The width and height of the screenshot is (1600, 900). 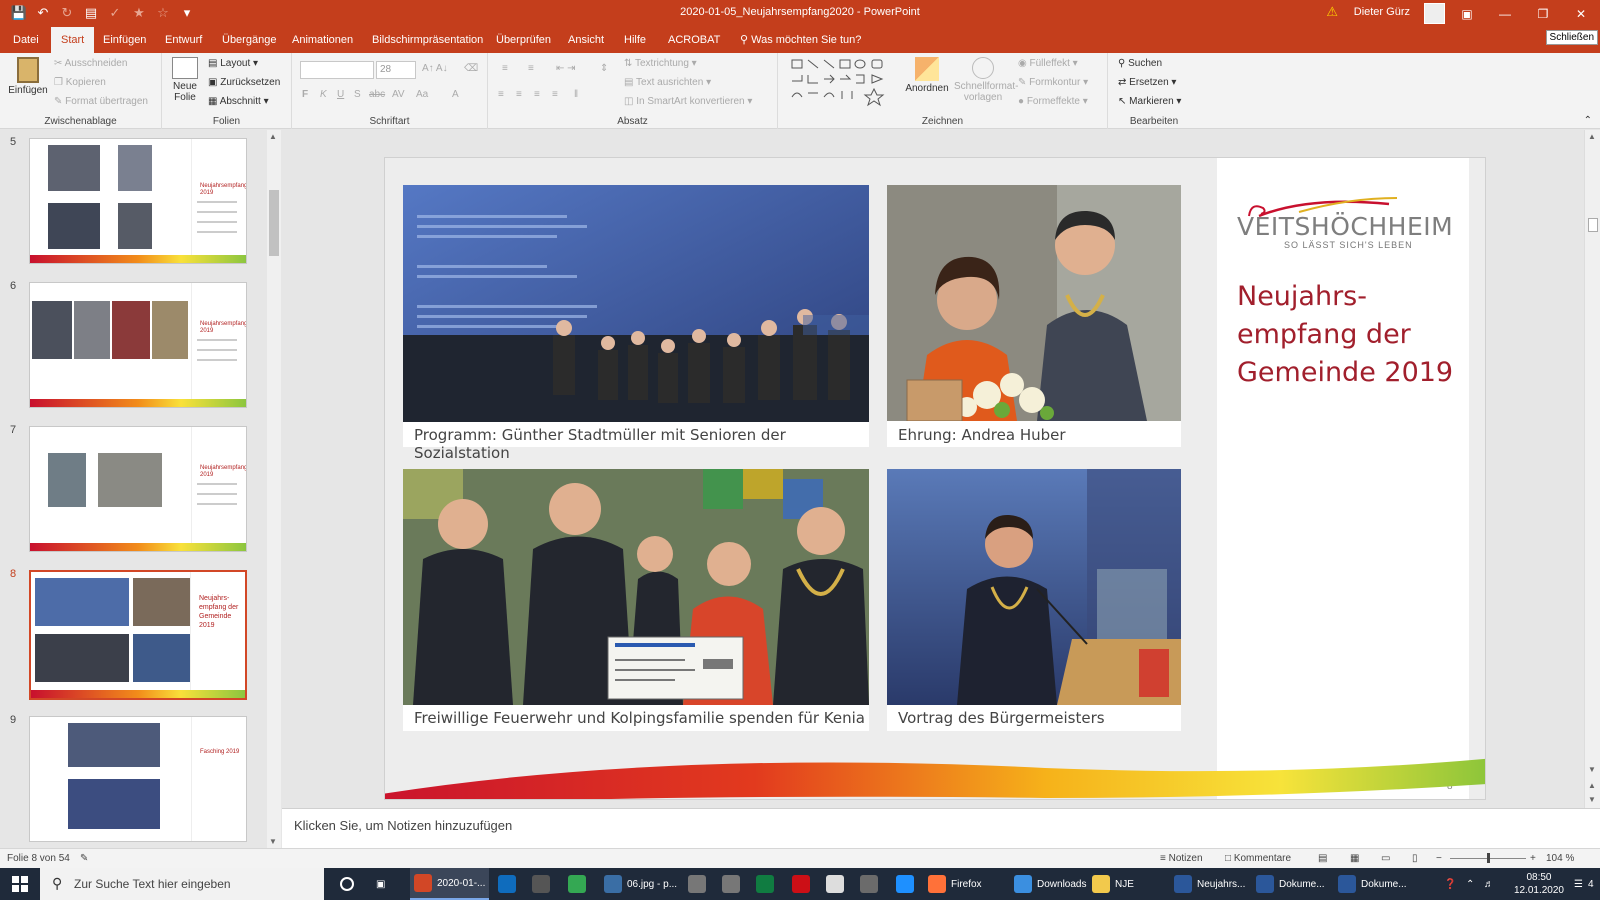 I want to click on align-left-icon: ≡, so click(x=501, y=94).